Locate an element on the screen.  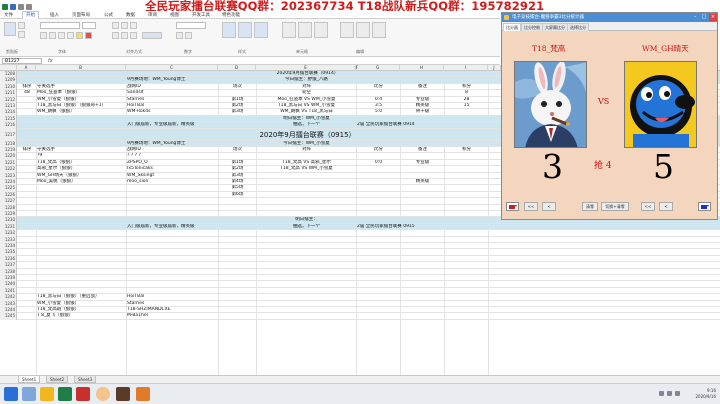
scoreboard-app-icon is located at coordinates (143, 394).